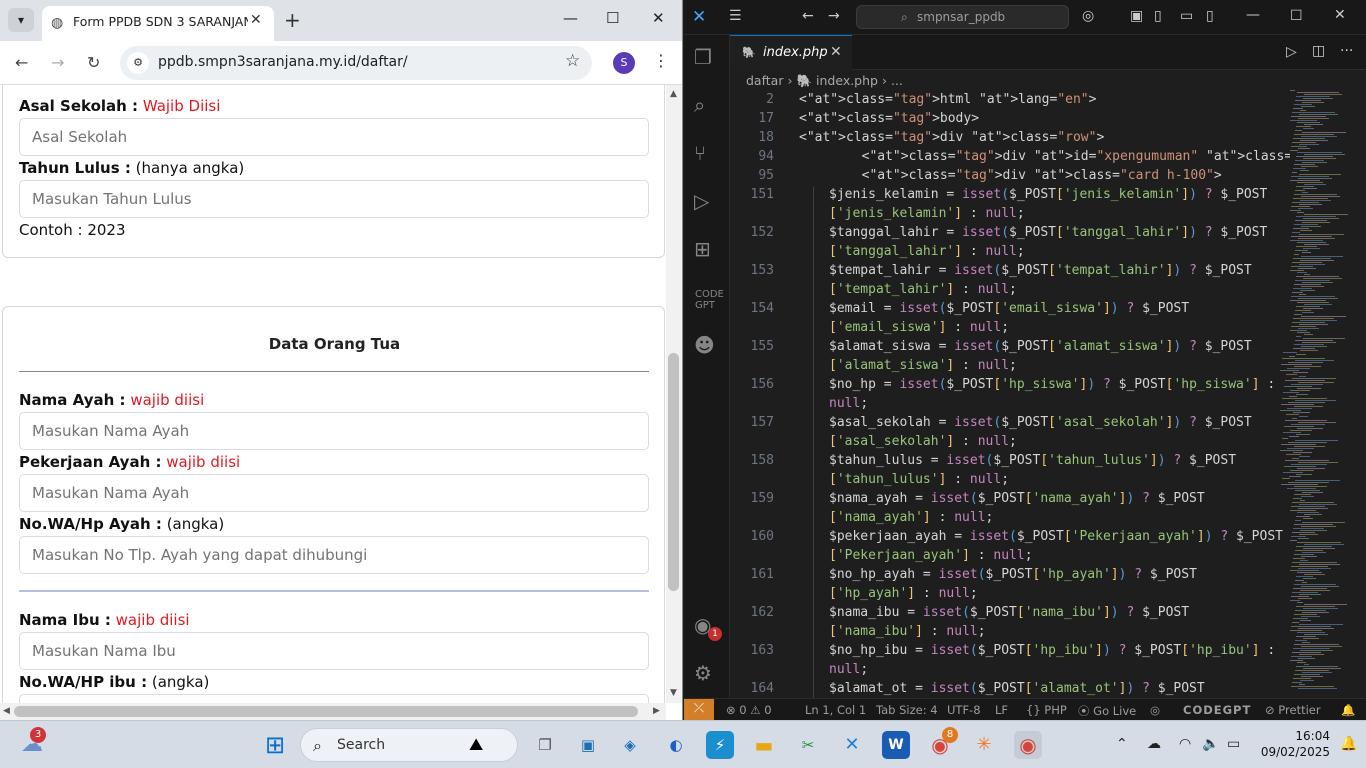  Describe the element at coordinates (673, 693) in the screenshot. I see `scroll-down-icon: ▼` at that location.